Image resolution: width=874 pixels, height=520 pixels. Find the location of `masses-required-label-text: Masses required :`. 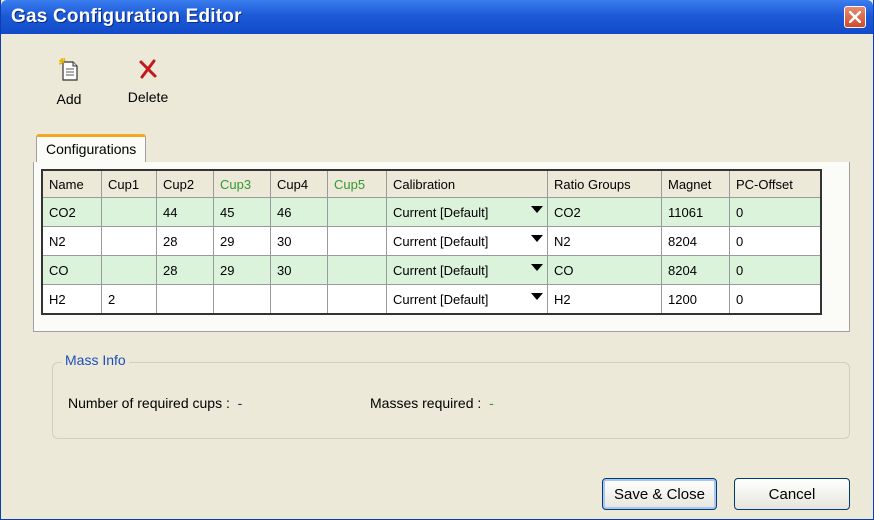

masses-required-label-text: Masses required : is located at coordinates (426, 403).